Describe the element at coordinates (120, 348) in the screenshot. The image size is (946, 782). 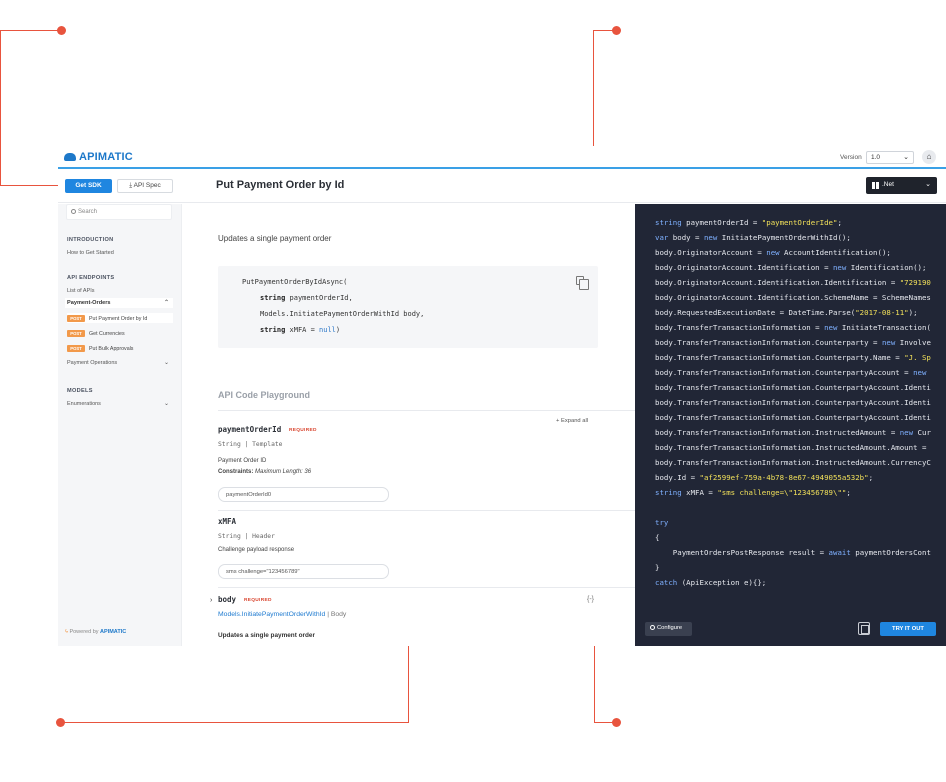
I see `sidebar-endpoint: POST Put Bulk Approvals` at that location.